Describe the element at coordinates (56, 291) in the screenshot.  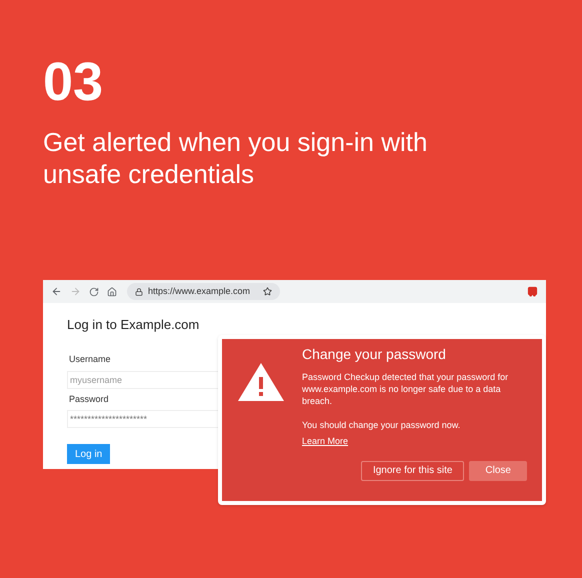
I see `back-icon` at that location.